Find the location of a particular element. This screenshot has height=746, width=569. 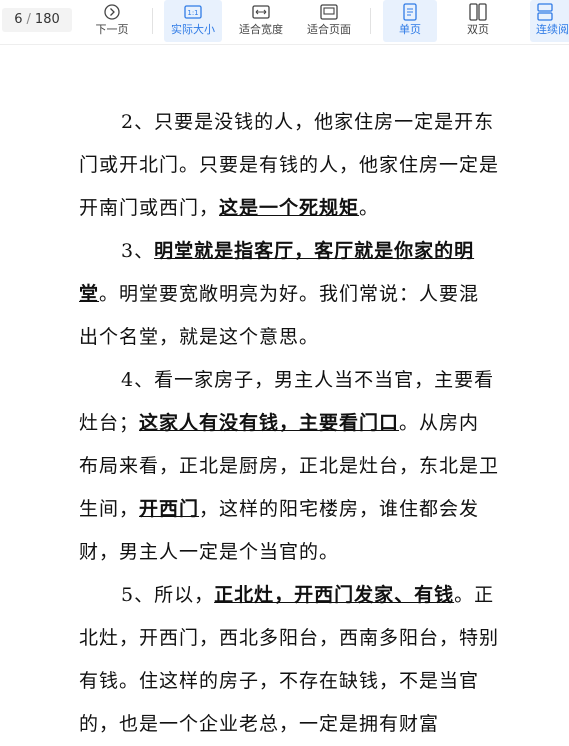

fit-width-button: 适合宽度 is located at coordinates (261, 21).